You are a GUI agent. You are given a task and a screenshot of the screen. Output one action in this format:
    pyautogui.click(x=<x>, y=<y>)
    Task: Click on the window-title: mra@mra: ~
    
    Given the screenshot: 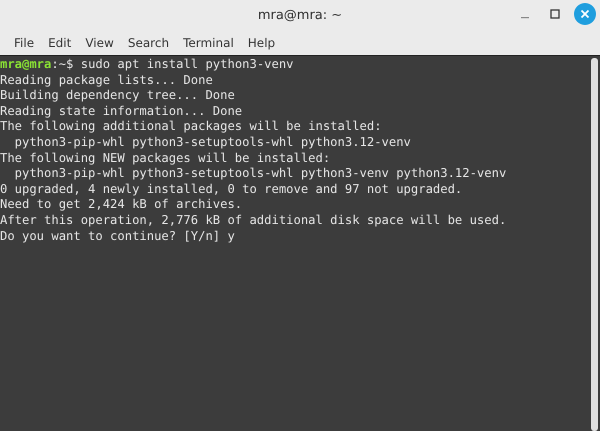 What is the action you would take?
    pyautogui.click(x=300, y=15)
    